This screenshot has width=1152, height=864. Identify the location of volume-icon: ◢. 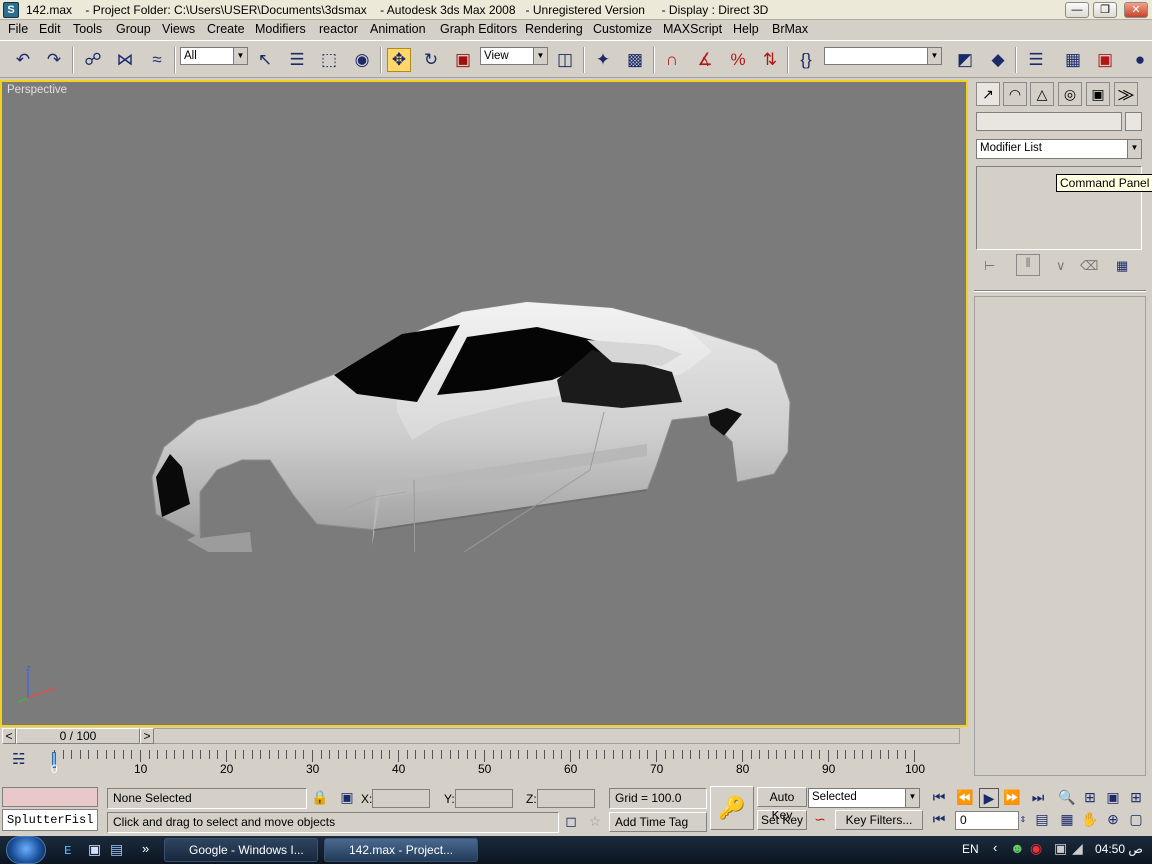
(1077, 848).